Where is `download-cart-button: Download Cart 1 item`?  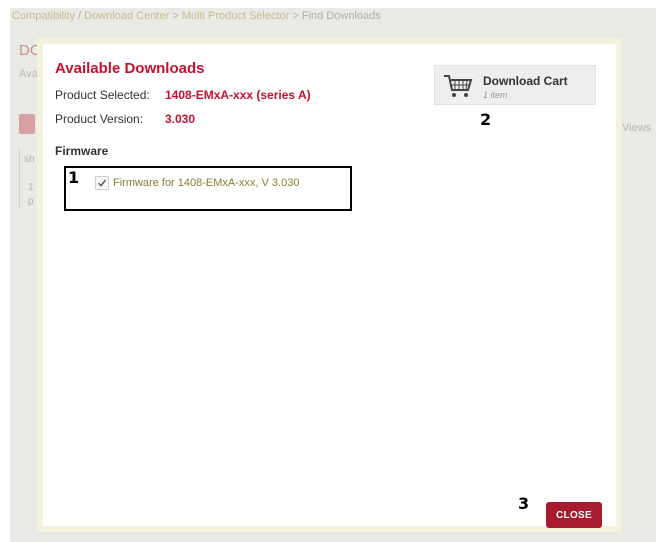 download-cart-button: Download Cart 1 item is located at coordinates (515, 85).